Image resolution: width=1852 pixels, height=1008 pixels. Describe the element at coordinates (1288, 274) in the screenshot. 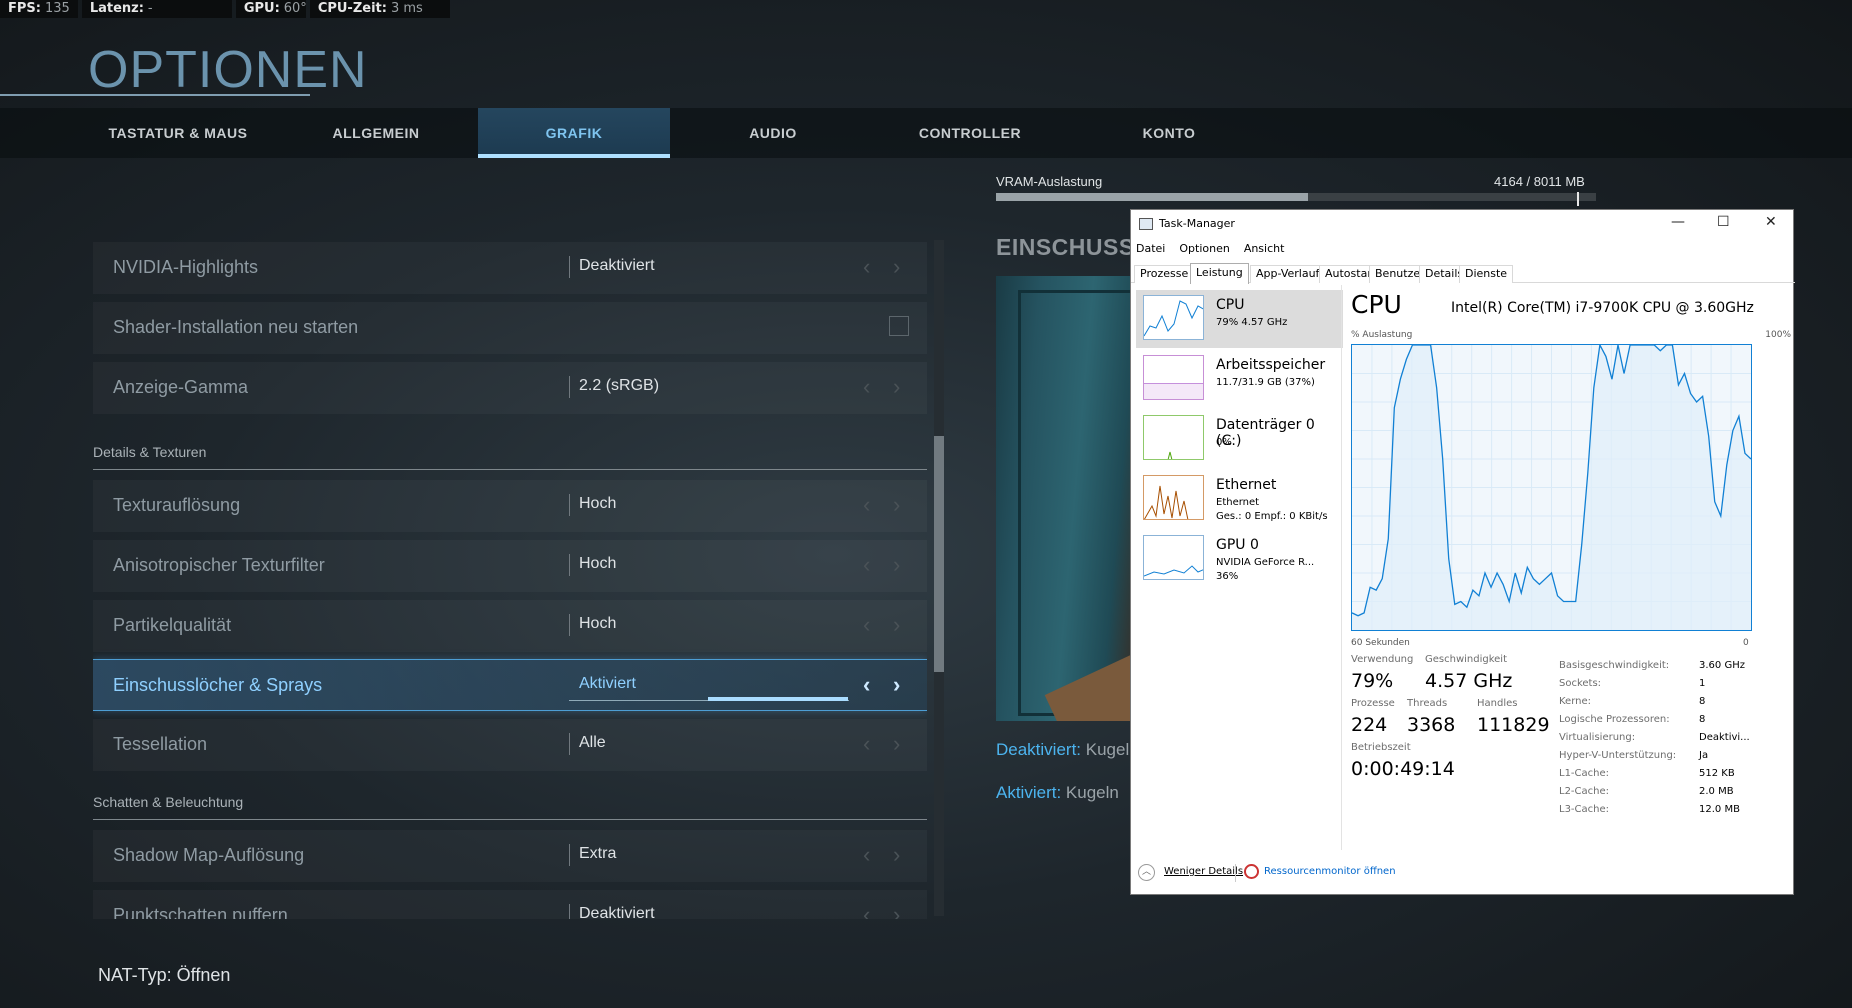

I see `tab-app-history: App-Verlauf` at that location.